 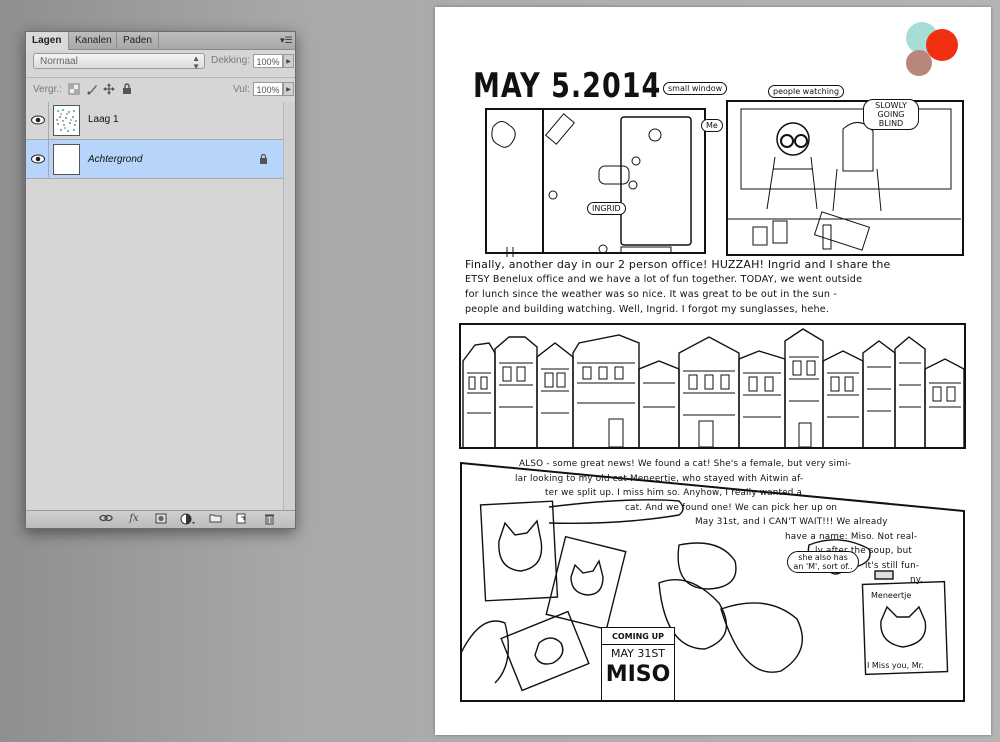 I want to click on office-drawing, so click(x=595, y=182).